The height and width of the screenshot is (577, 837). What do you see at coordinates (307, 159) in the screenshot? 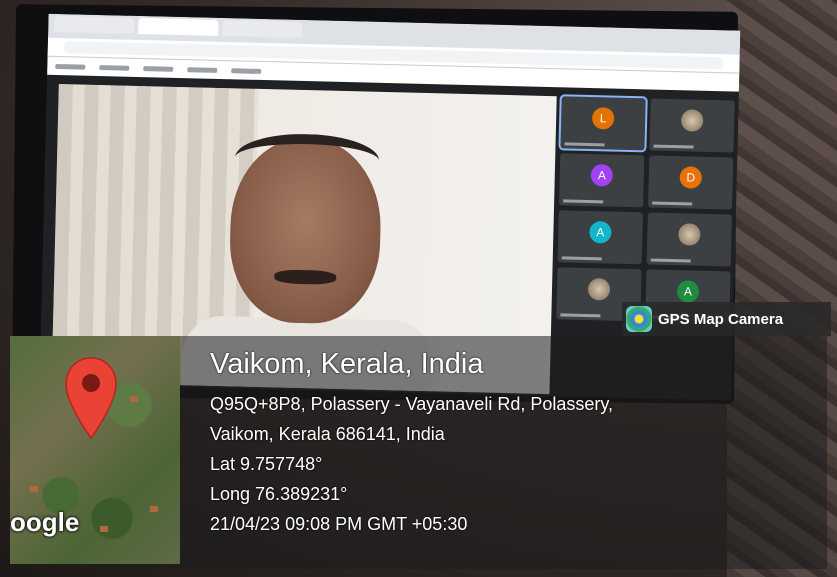
I see `speaker-hair` at bounding box center [307, 159].